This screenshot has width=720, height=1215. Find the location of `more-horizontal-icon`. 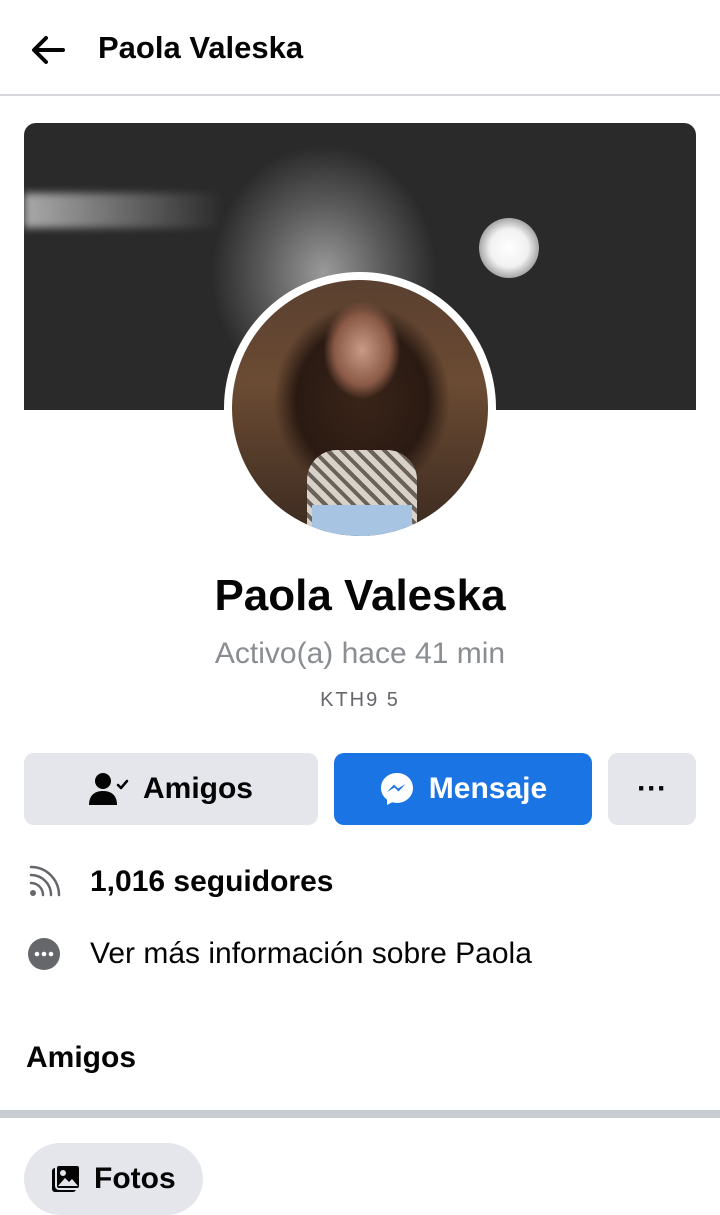

more-horizontal-icon is located at coordinates (44, 954).